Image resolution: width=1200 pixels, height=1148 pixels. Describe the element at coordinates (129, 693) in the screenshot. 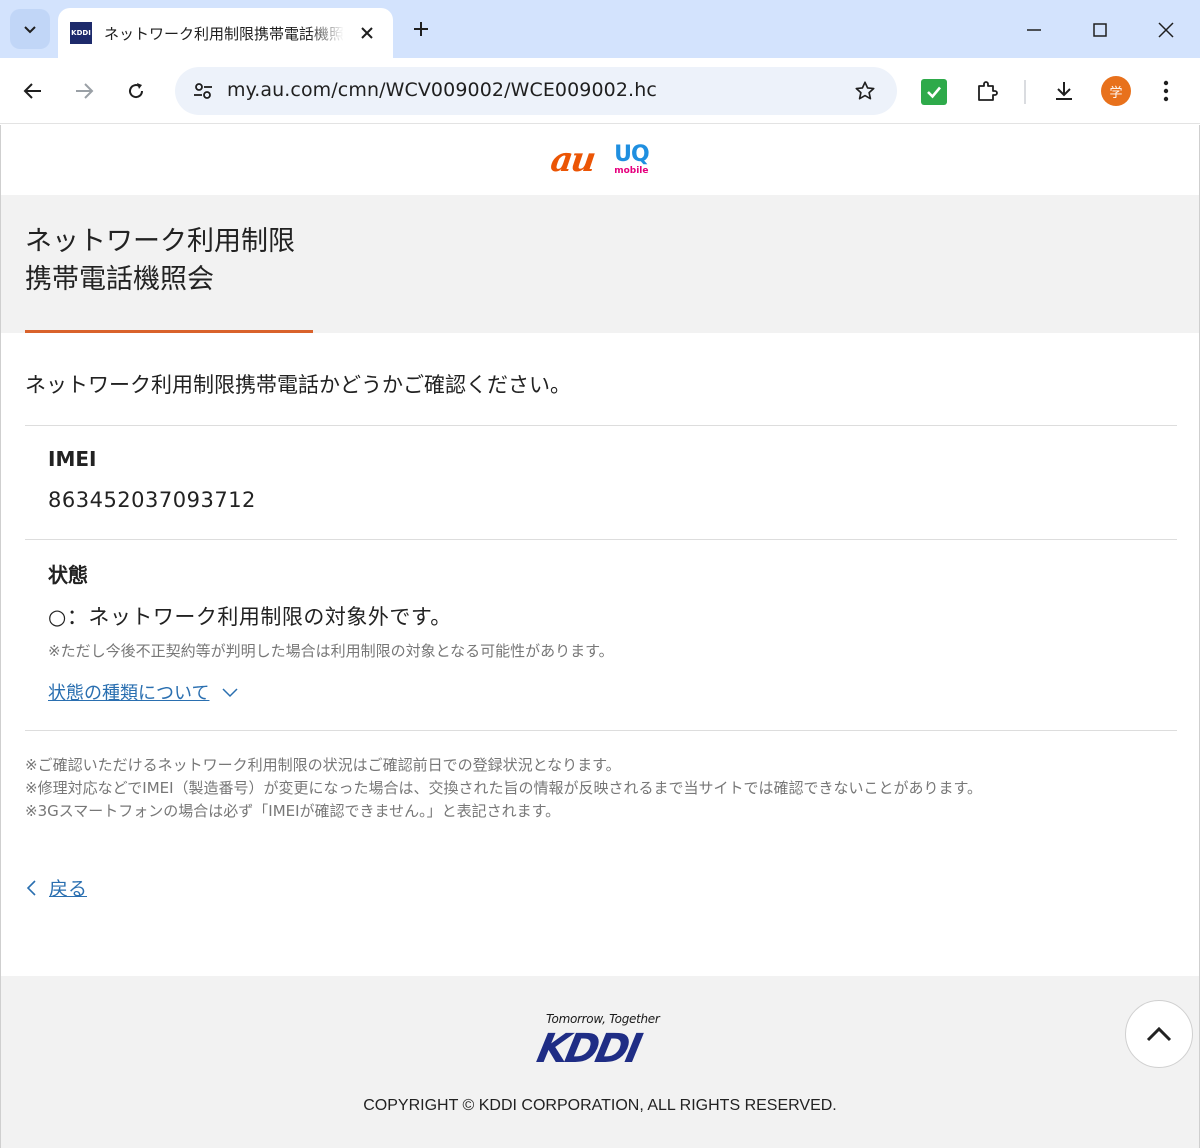

I see `status-types-link-label: 状態の種類について` at that location.